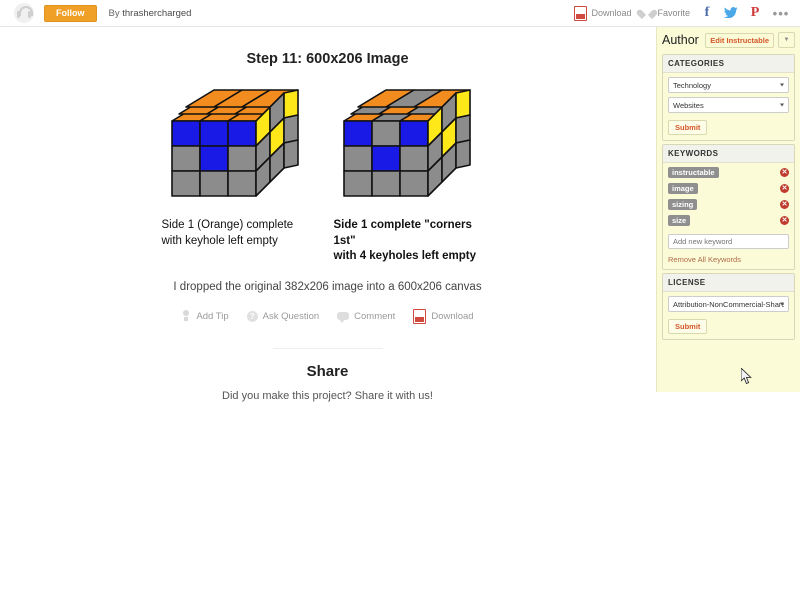 This screenshot has width=800, height=600. I want to click on lightbulb-icon, so click(186, 316).